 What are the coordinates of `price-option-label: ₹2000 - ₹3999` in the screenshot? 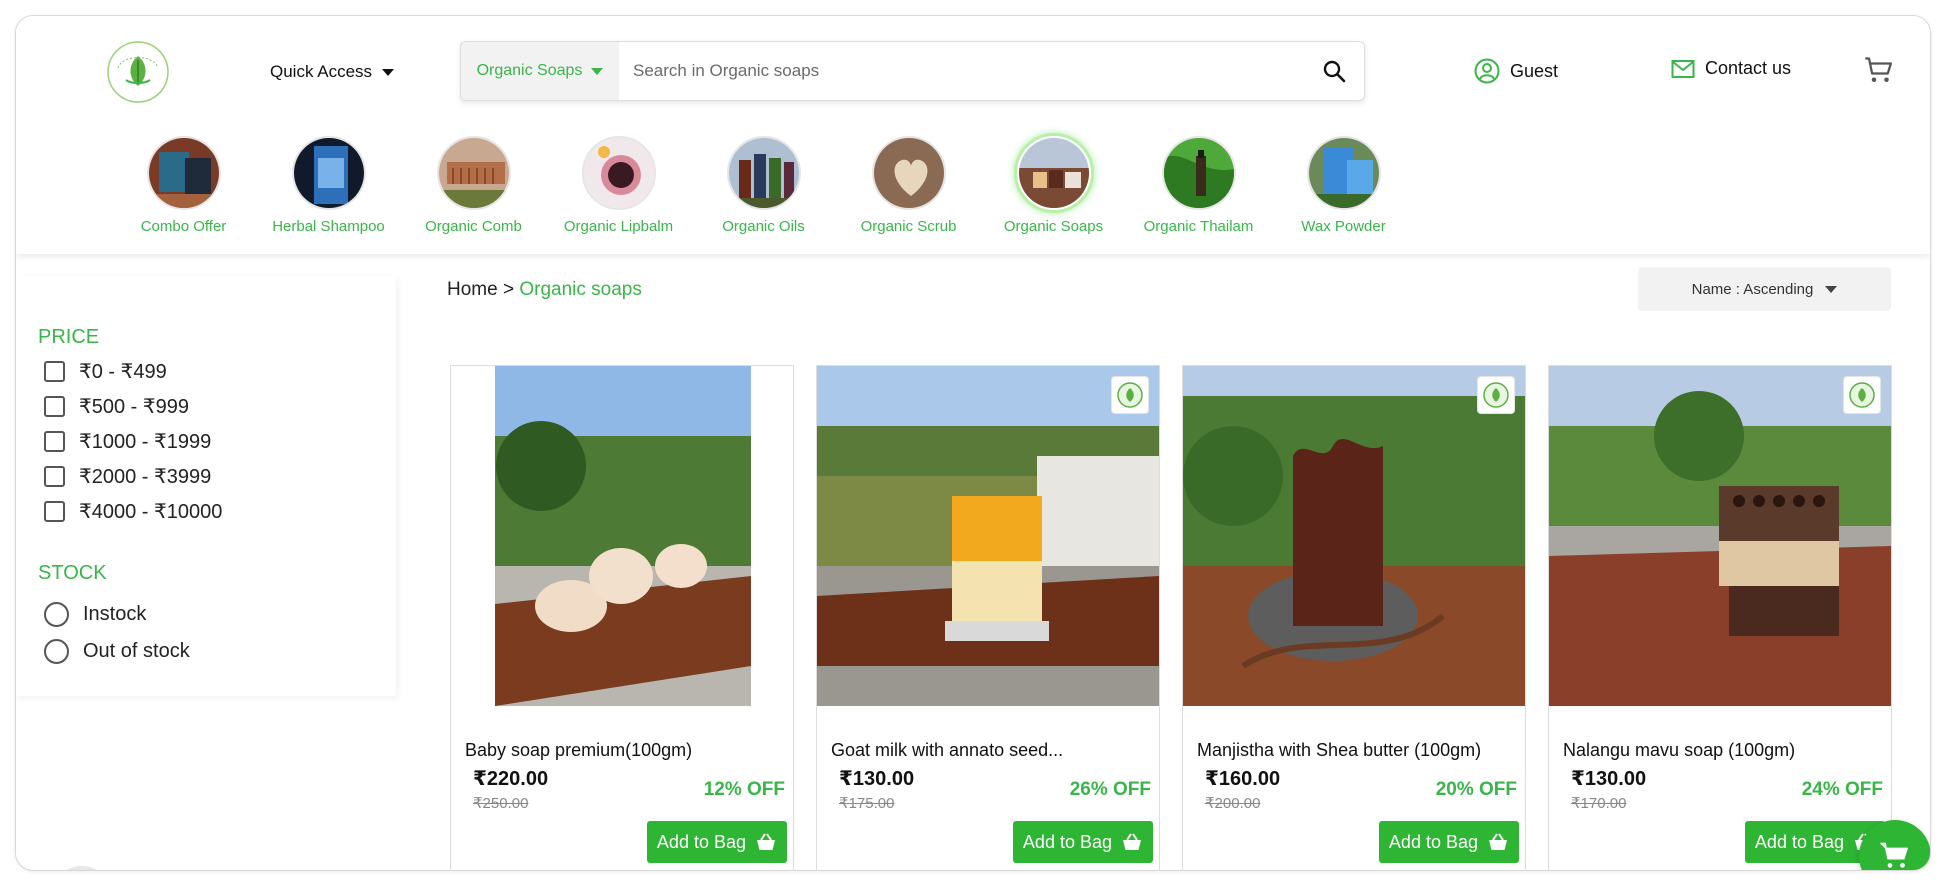 It's located at (145, 477).